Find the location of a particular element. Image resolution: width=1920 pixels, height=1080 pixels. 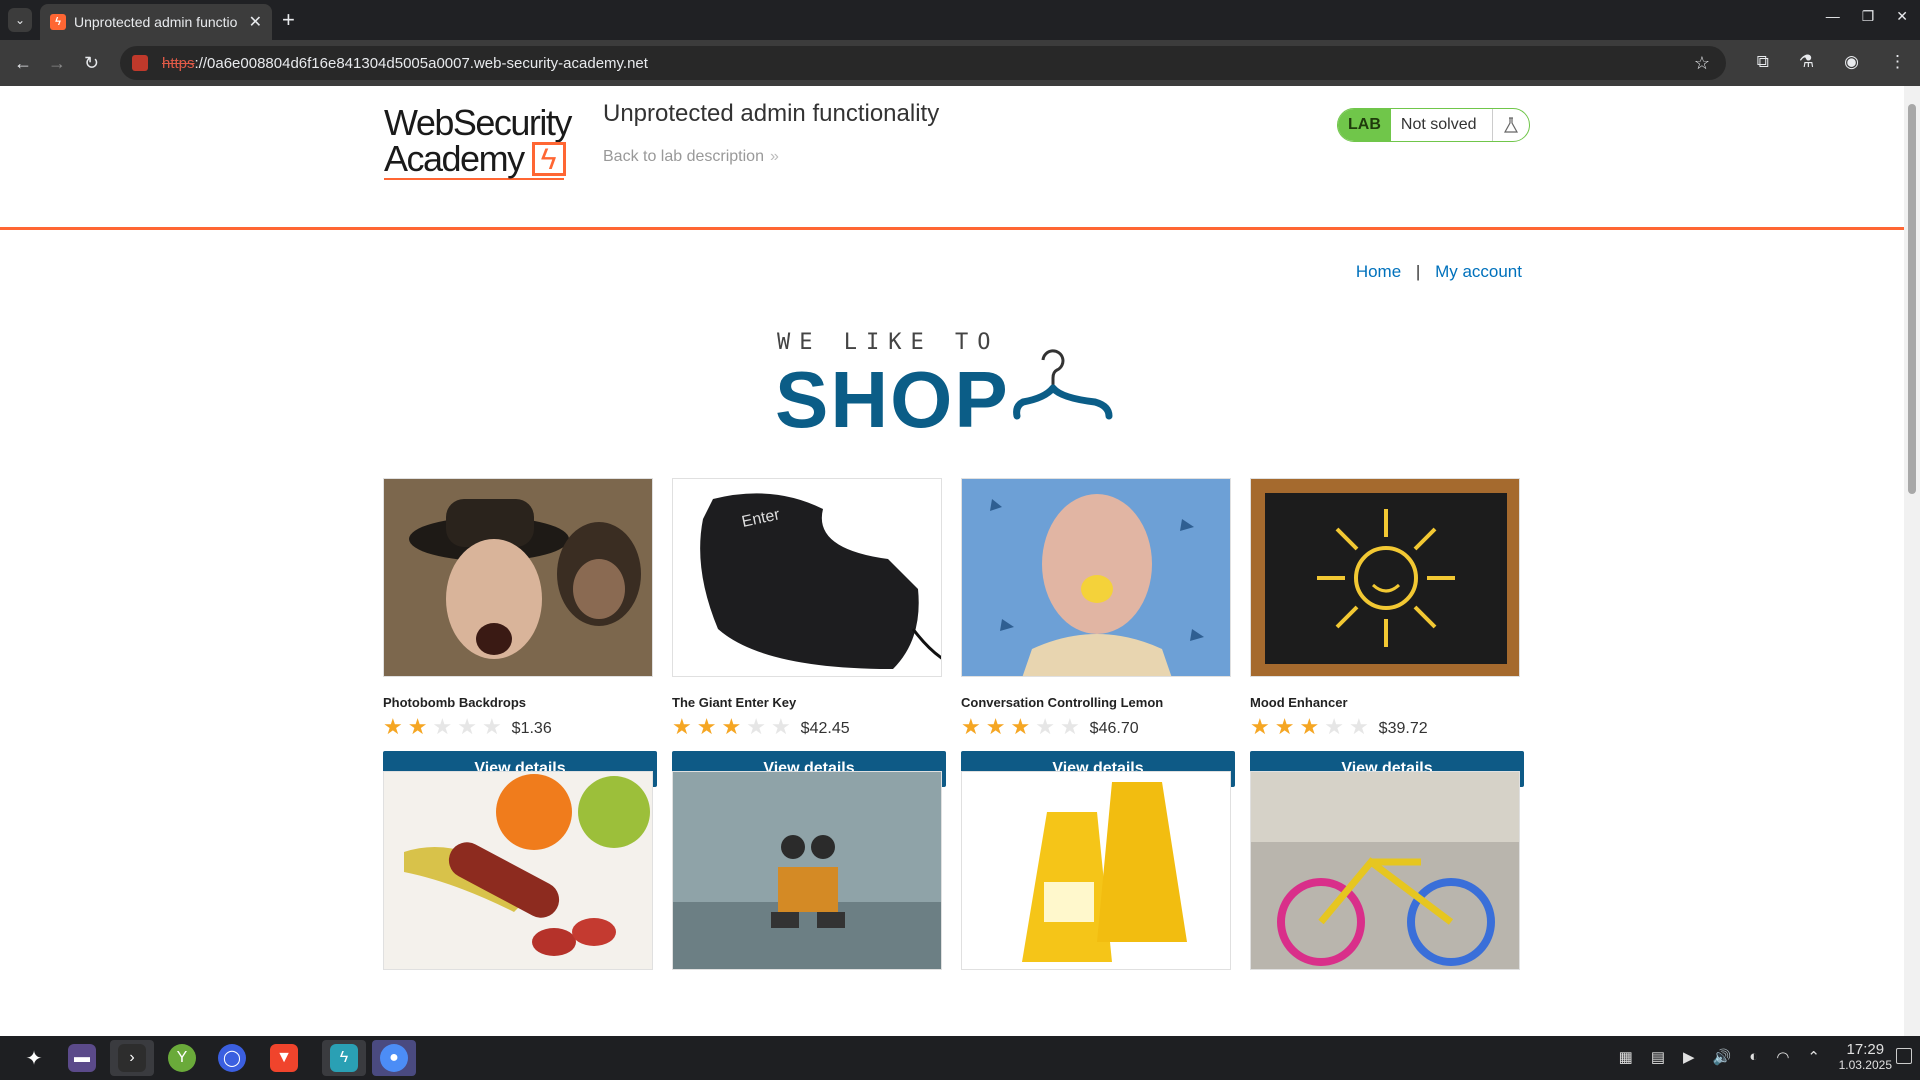

shop-banner: WE LIKE TO SHOP is located at coordinates (955, 387).